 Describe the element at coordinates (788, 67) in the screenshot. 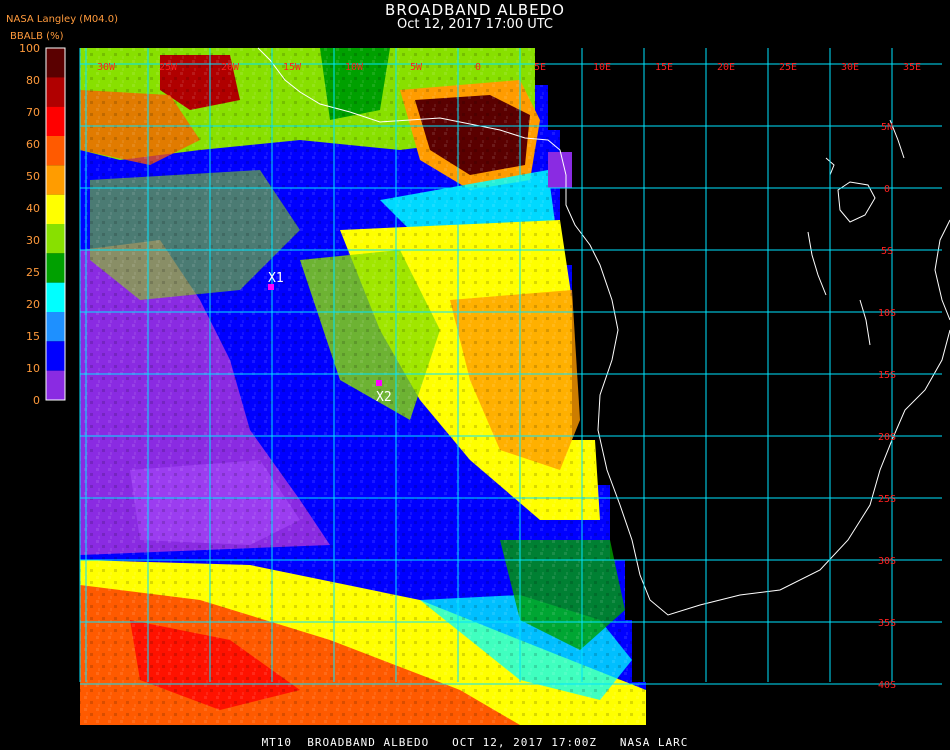

I see `longitude-label: 25E` at that location.